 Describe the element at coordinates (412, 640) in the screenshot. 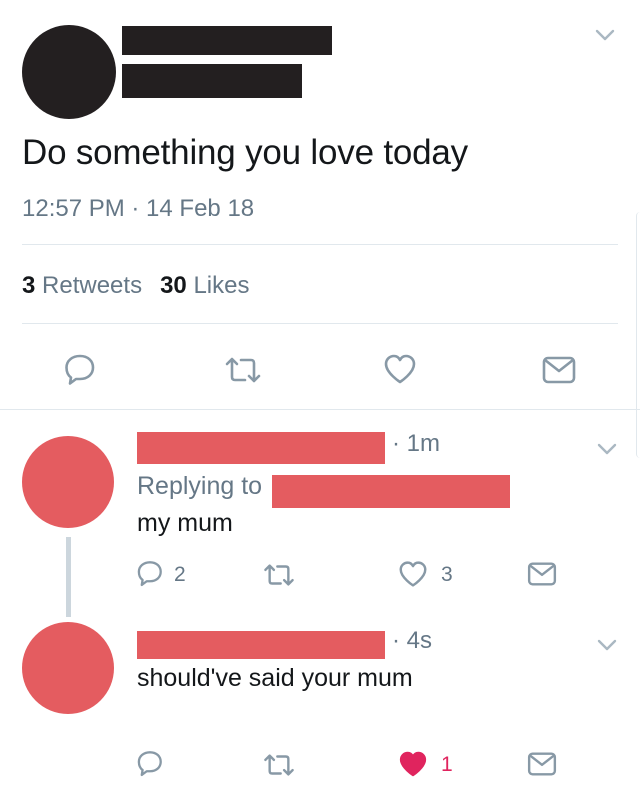

I see `reply-time: · 4s` at that location.